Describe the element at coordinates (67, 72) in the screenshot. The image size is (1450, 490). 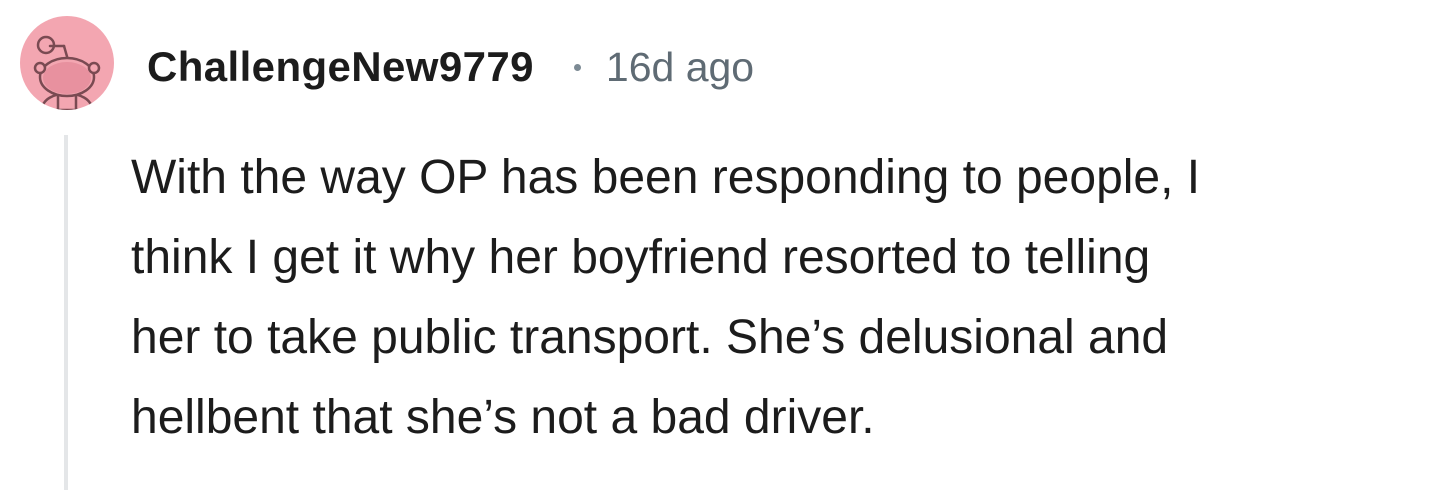
I see `reddit-snoo-avatar-icon` at that location.